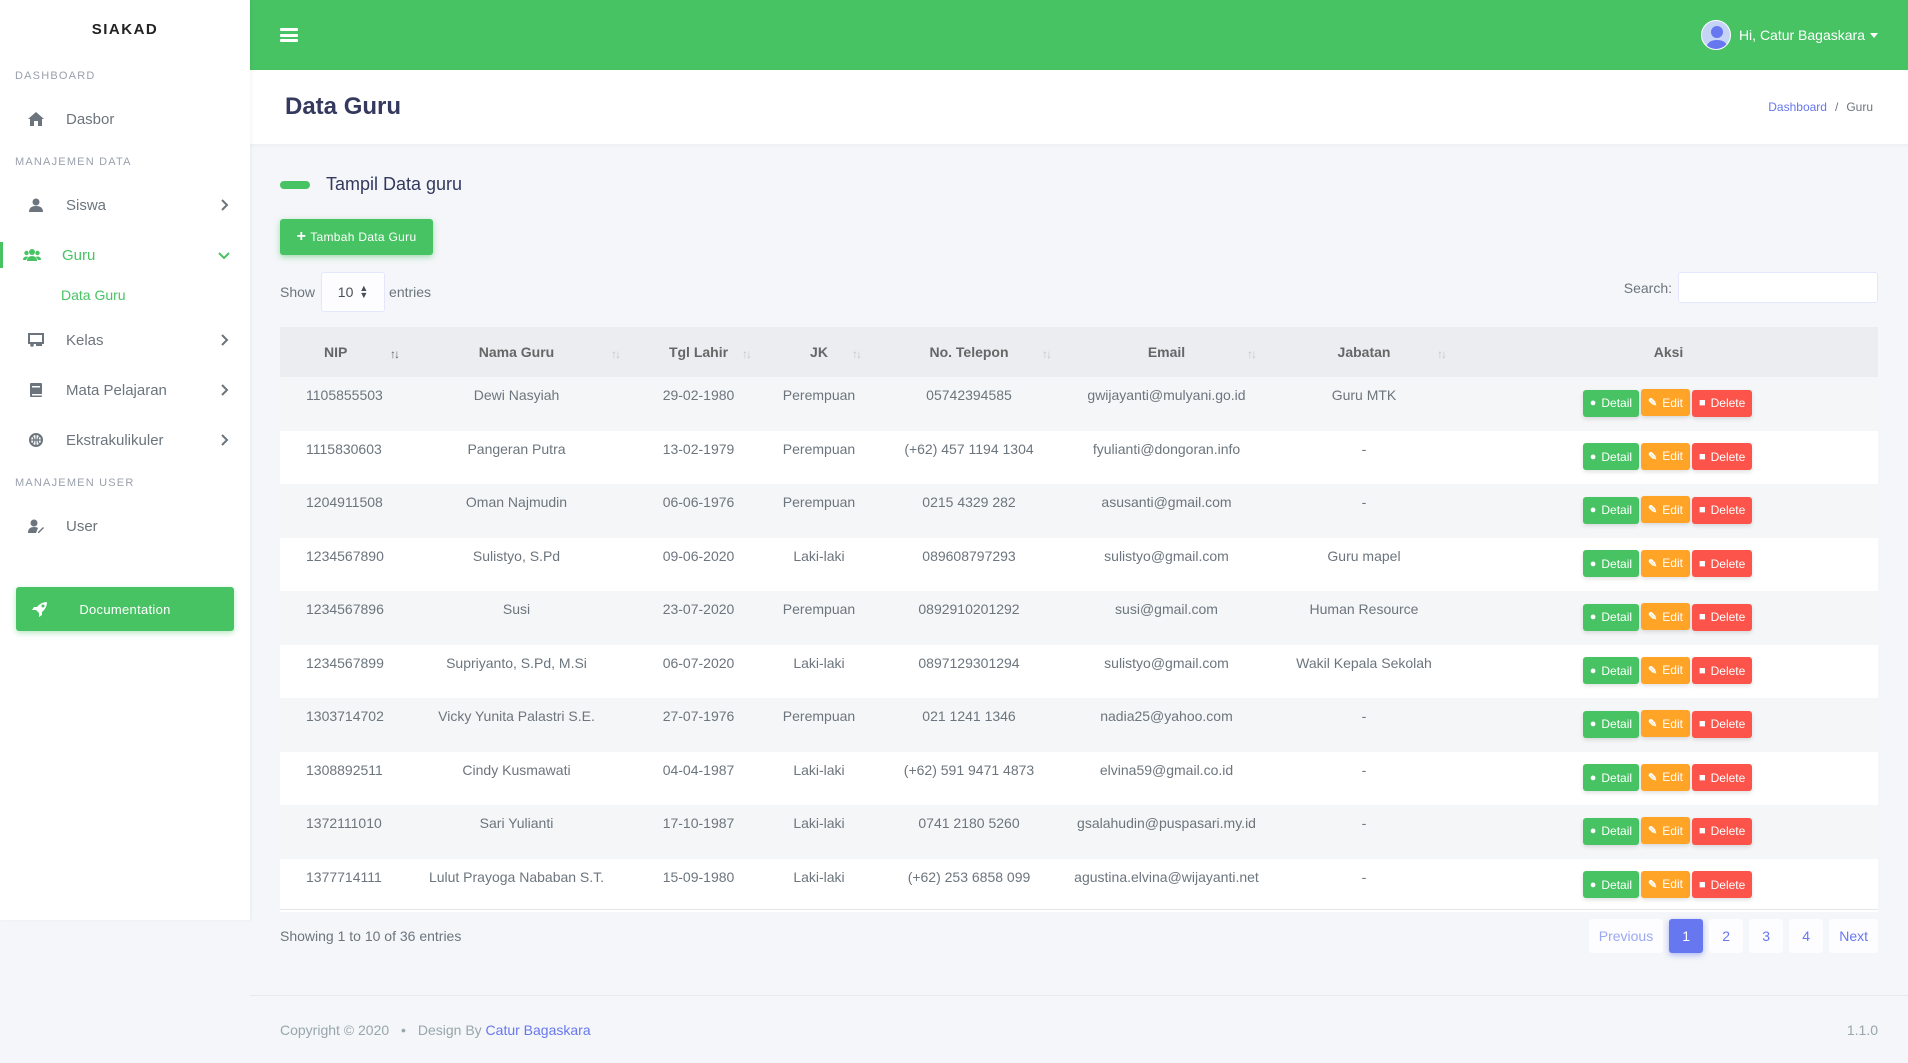 This screenshot has width=1908, height=1063. What do you see at coordinates (125, 255) in the screenshot?
I see `sidebar-item-guru: Guru` at bounding box center [125, 255].